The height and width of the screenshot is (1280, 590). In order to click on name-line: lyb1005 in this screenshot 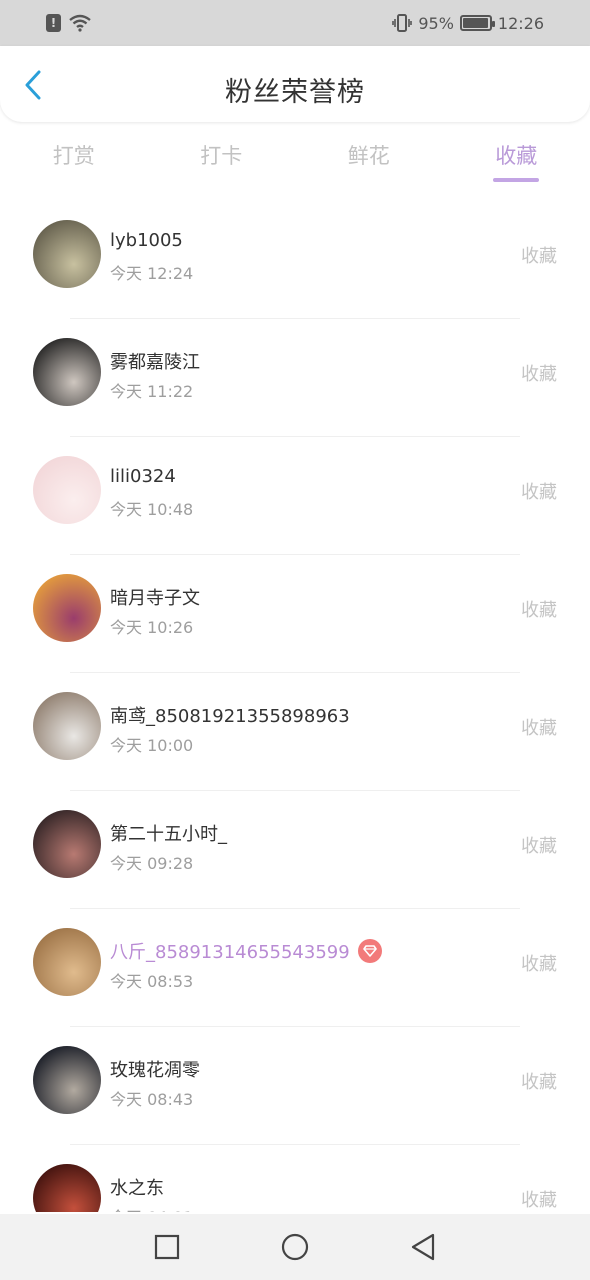, I will do `click(146, 240)`.